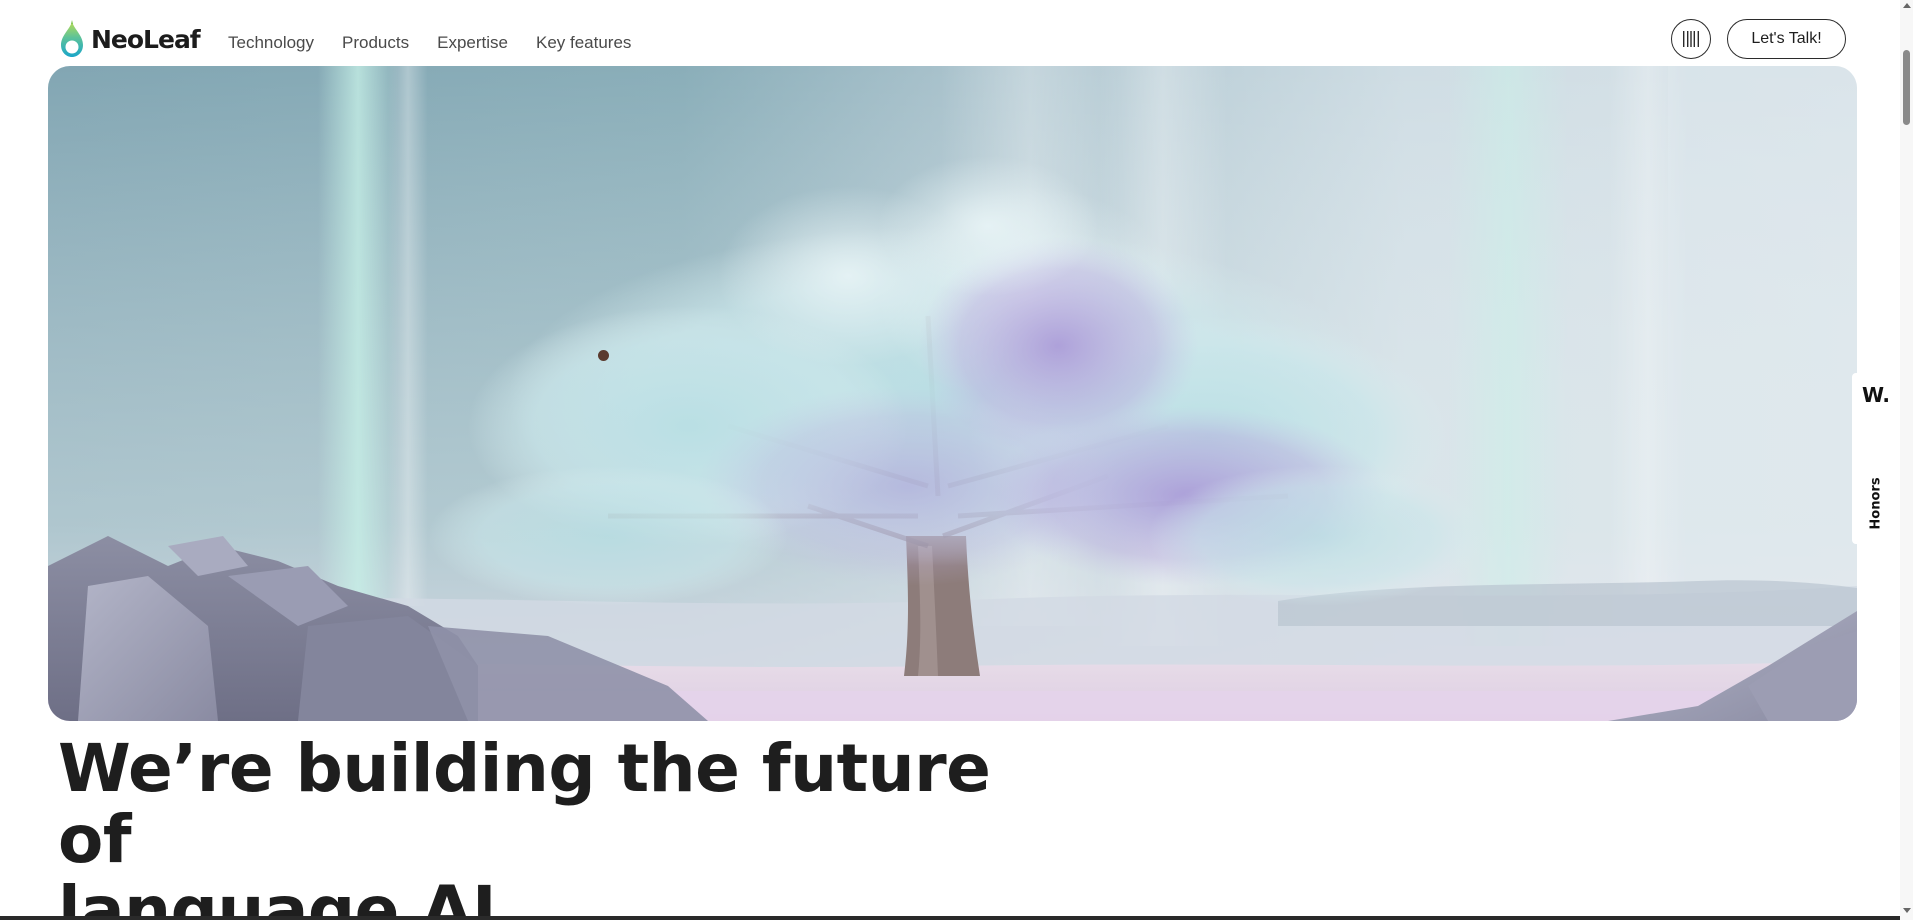  I want to click on nav-item-key-features: Key features, so click(583, 43).